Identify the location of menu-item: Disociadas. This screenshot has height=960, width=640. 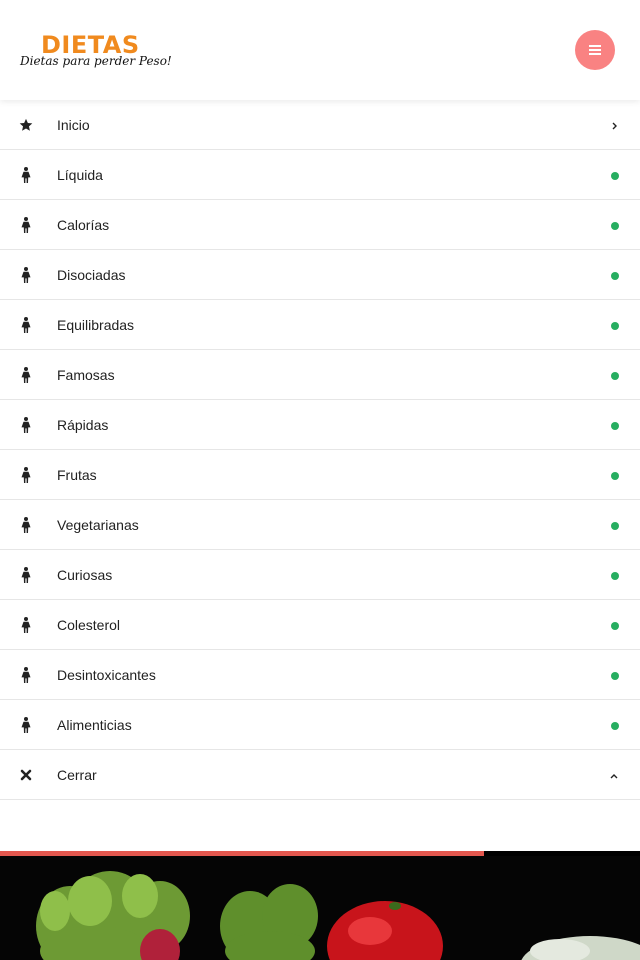
(320, 275).